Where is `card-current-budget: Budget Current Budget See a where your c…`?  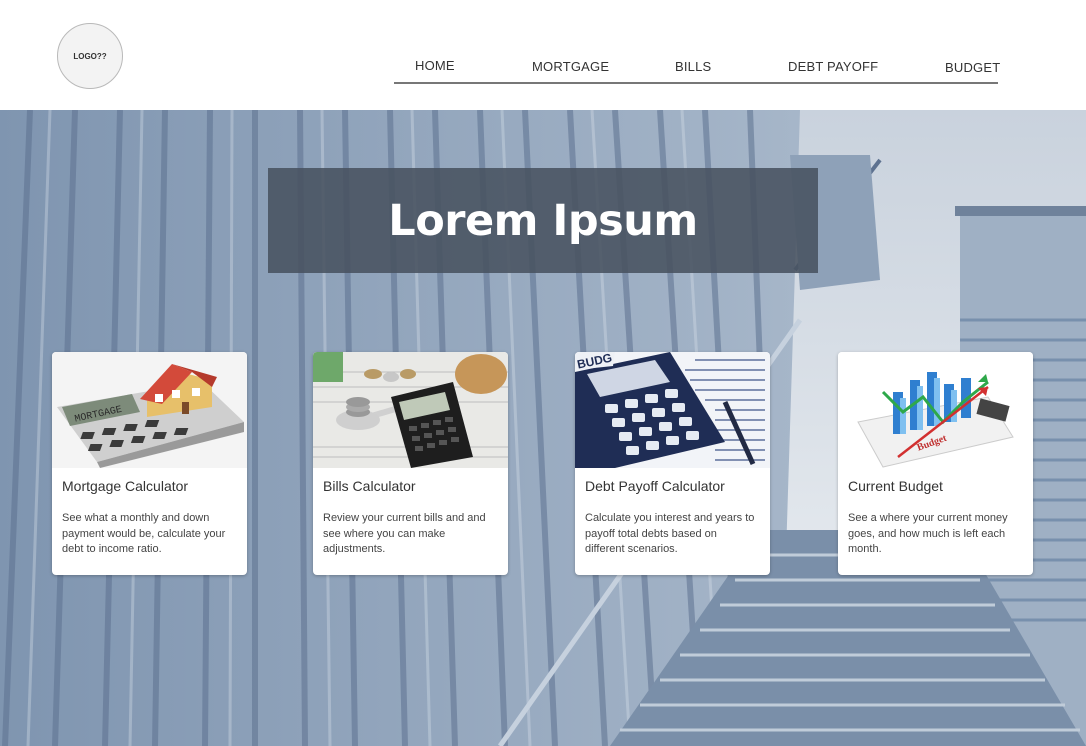
card-current-budget: Budget Current Budget See a where your c… is located at coordinates (935, 463).